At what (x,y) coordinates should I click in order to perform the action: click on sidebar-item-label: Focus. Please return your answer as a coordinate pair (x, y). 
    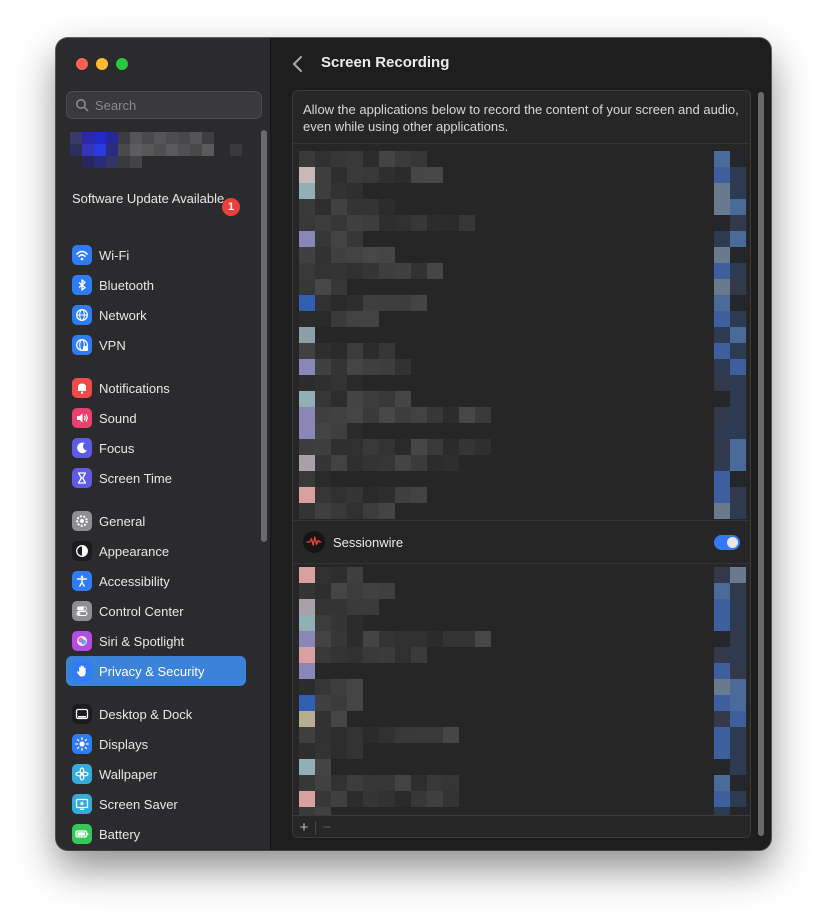
    Looking at the image, I should click on (117, 448).